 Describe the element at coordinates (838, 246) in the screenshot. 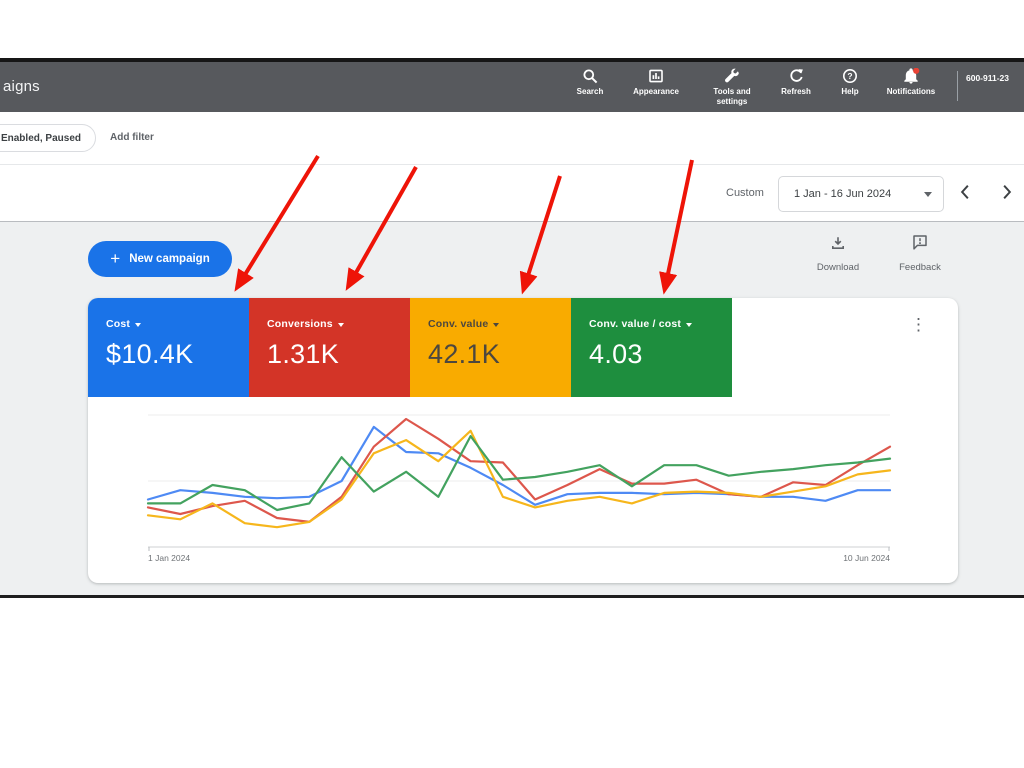

I see `download-icon` at that location.